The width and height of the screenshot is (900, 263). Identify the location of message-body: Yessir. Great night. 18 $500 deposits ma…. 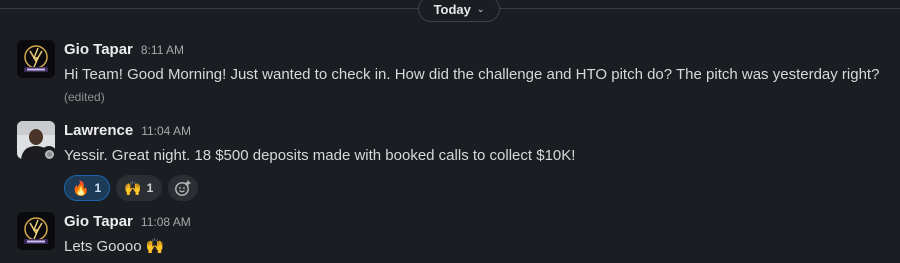
(320, 155).